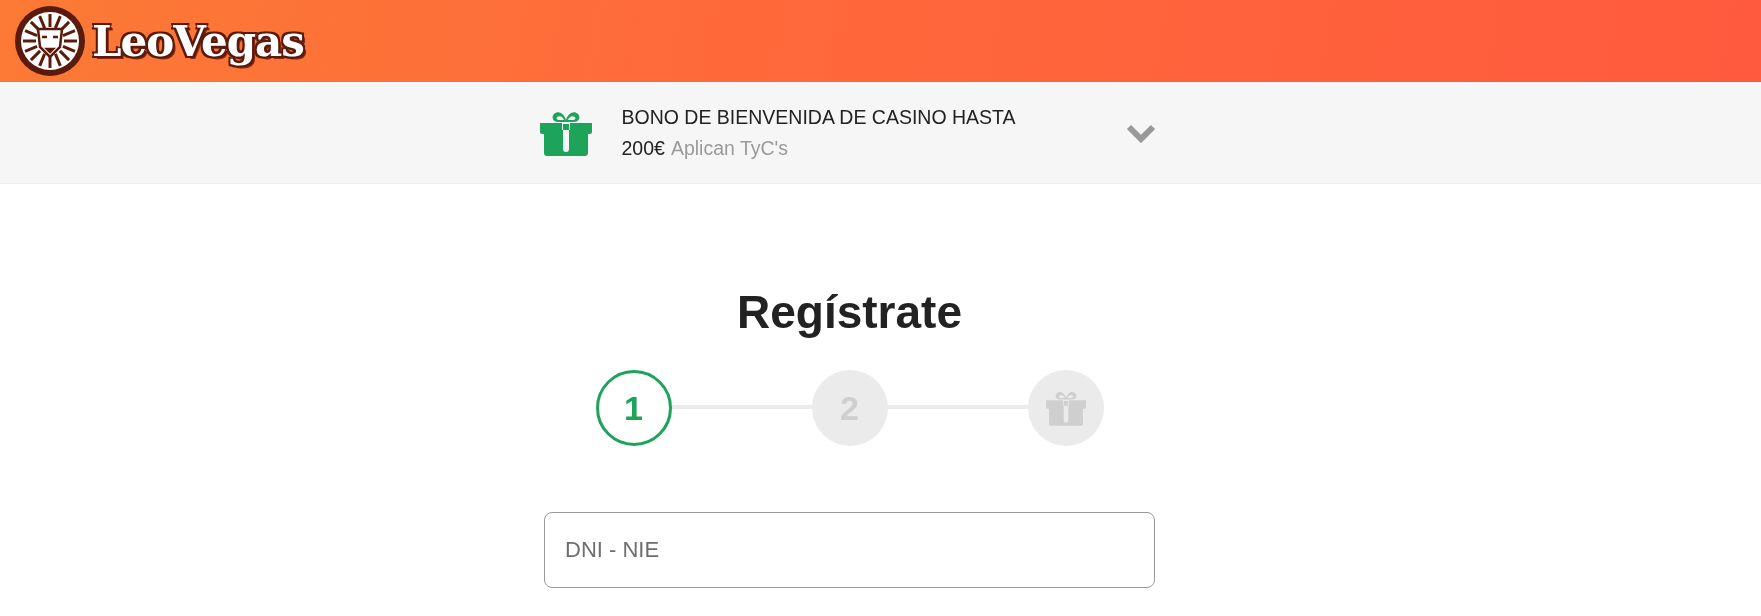 The height and width of the screenshot is (616, 1761). I want to click on page-title: Regístrate, so click(849, 312).